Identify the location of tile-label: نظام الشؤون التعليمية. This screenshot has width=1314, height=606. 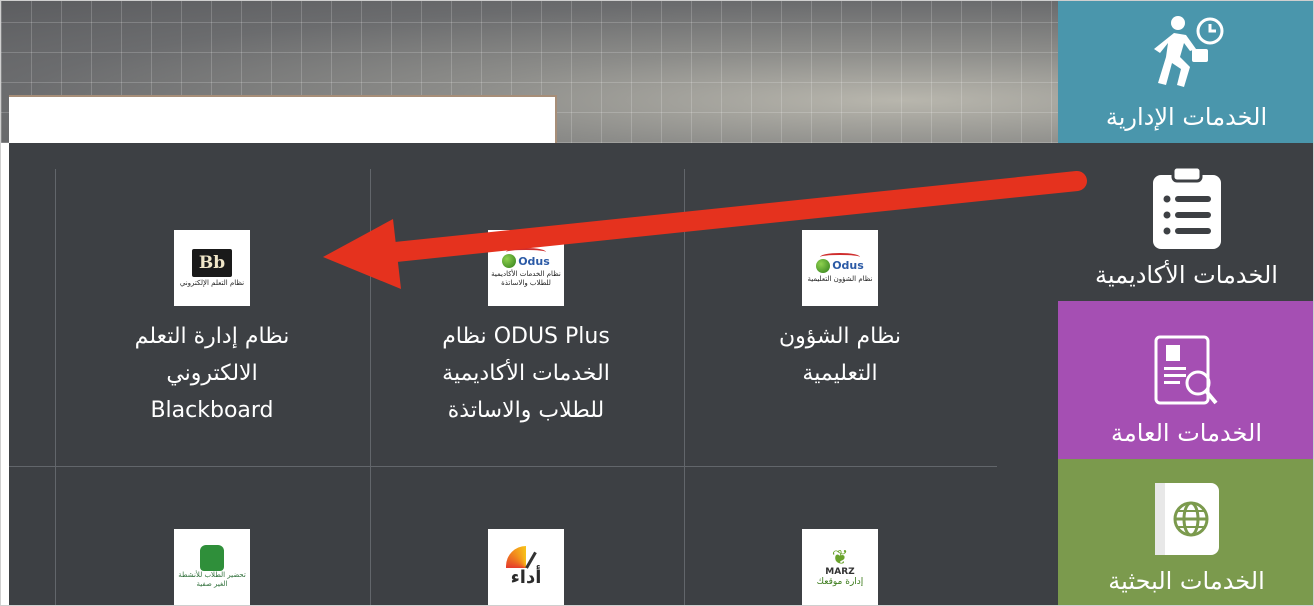
(840, 355).